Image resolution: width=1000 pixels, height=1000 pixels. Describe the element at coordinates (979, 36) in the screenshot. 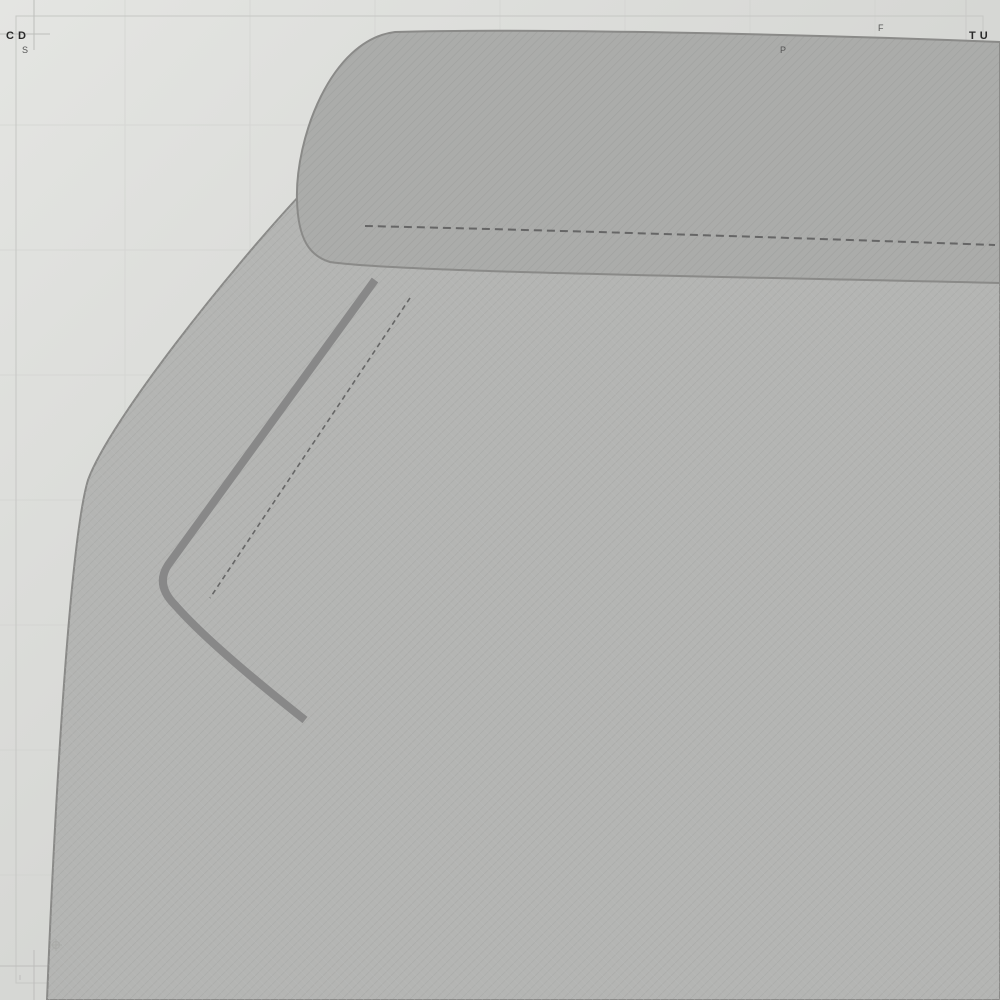

I see `corner-label-top-right: T U` at that location.